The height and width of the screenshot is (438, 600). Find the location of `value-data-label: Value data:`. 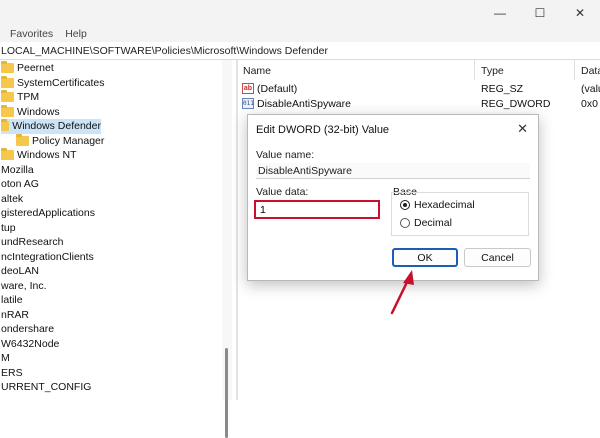

value-data-label: Value data: is located at coordinates (282, 192).